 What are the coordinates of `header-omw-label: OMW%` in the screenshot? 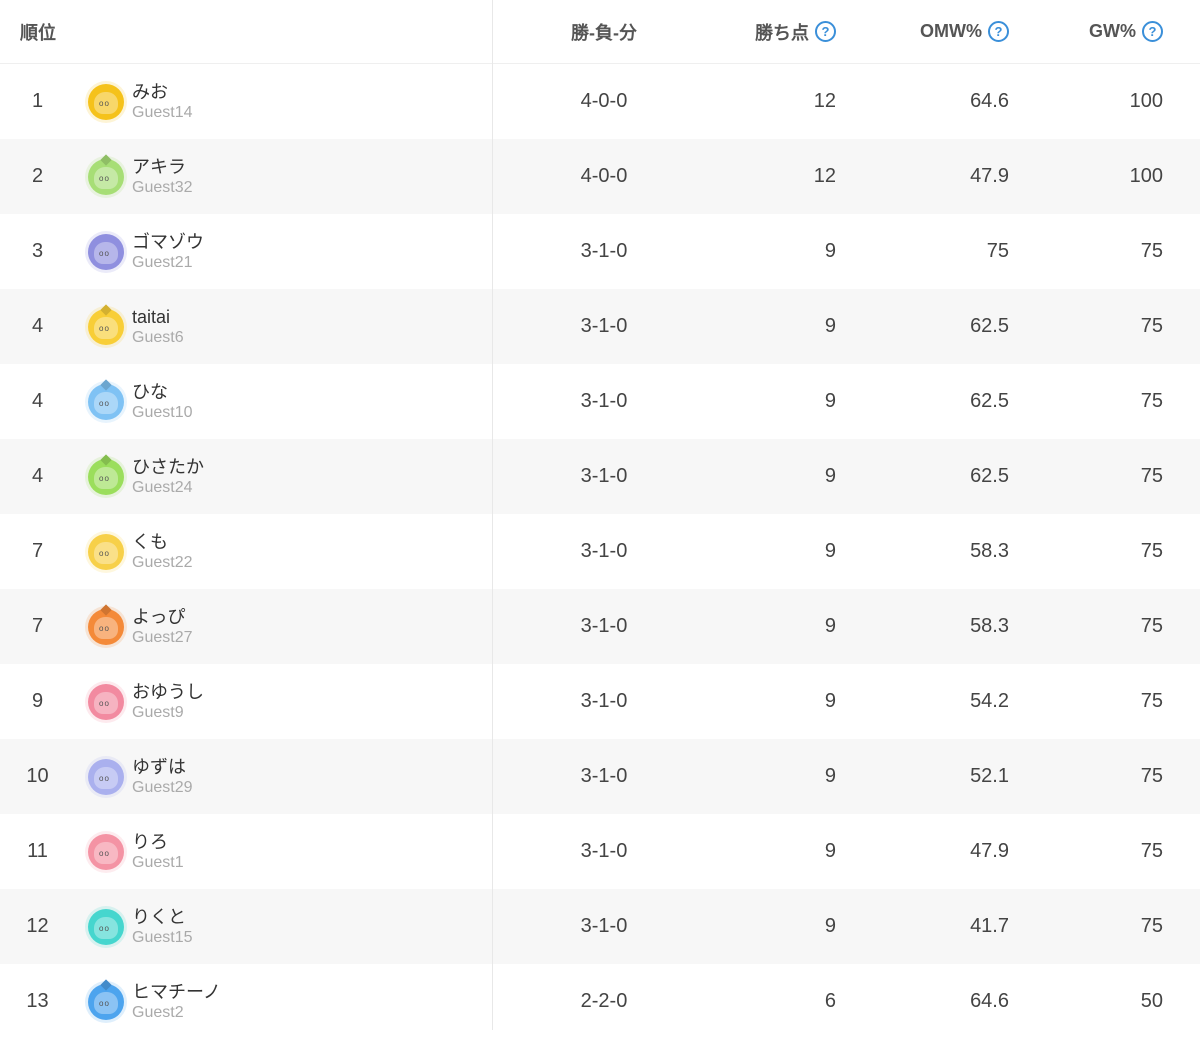 It's located at (951, 31).